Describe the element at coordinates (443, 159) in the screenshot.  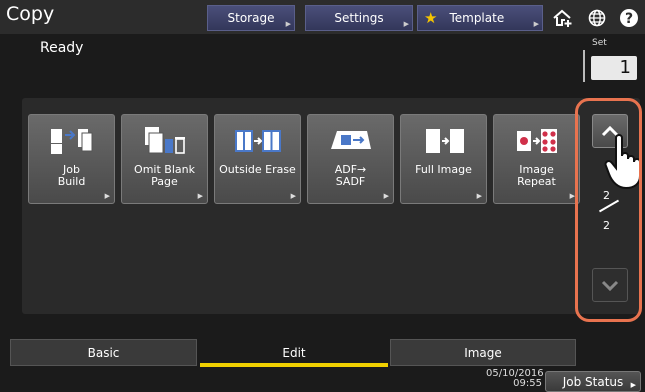
I see `full-image-button: Full Image ▶` at that location.